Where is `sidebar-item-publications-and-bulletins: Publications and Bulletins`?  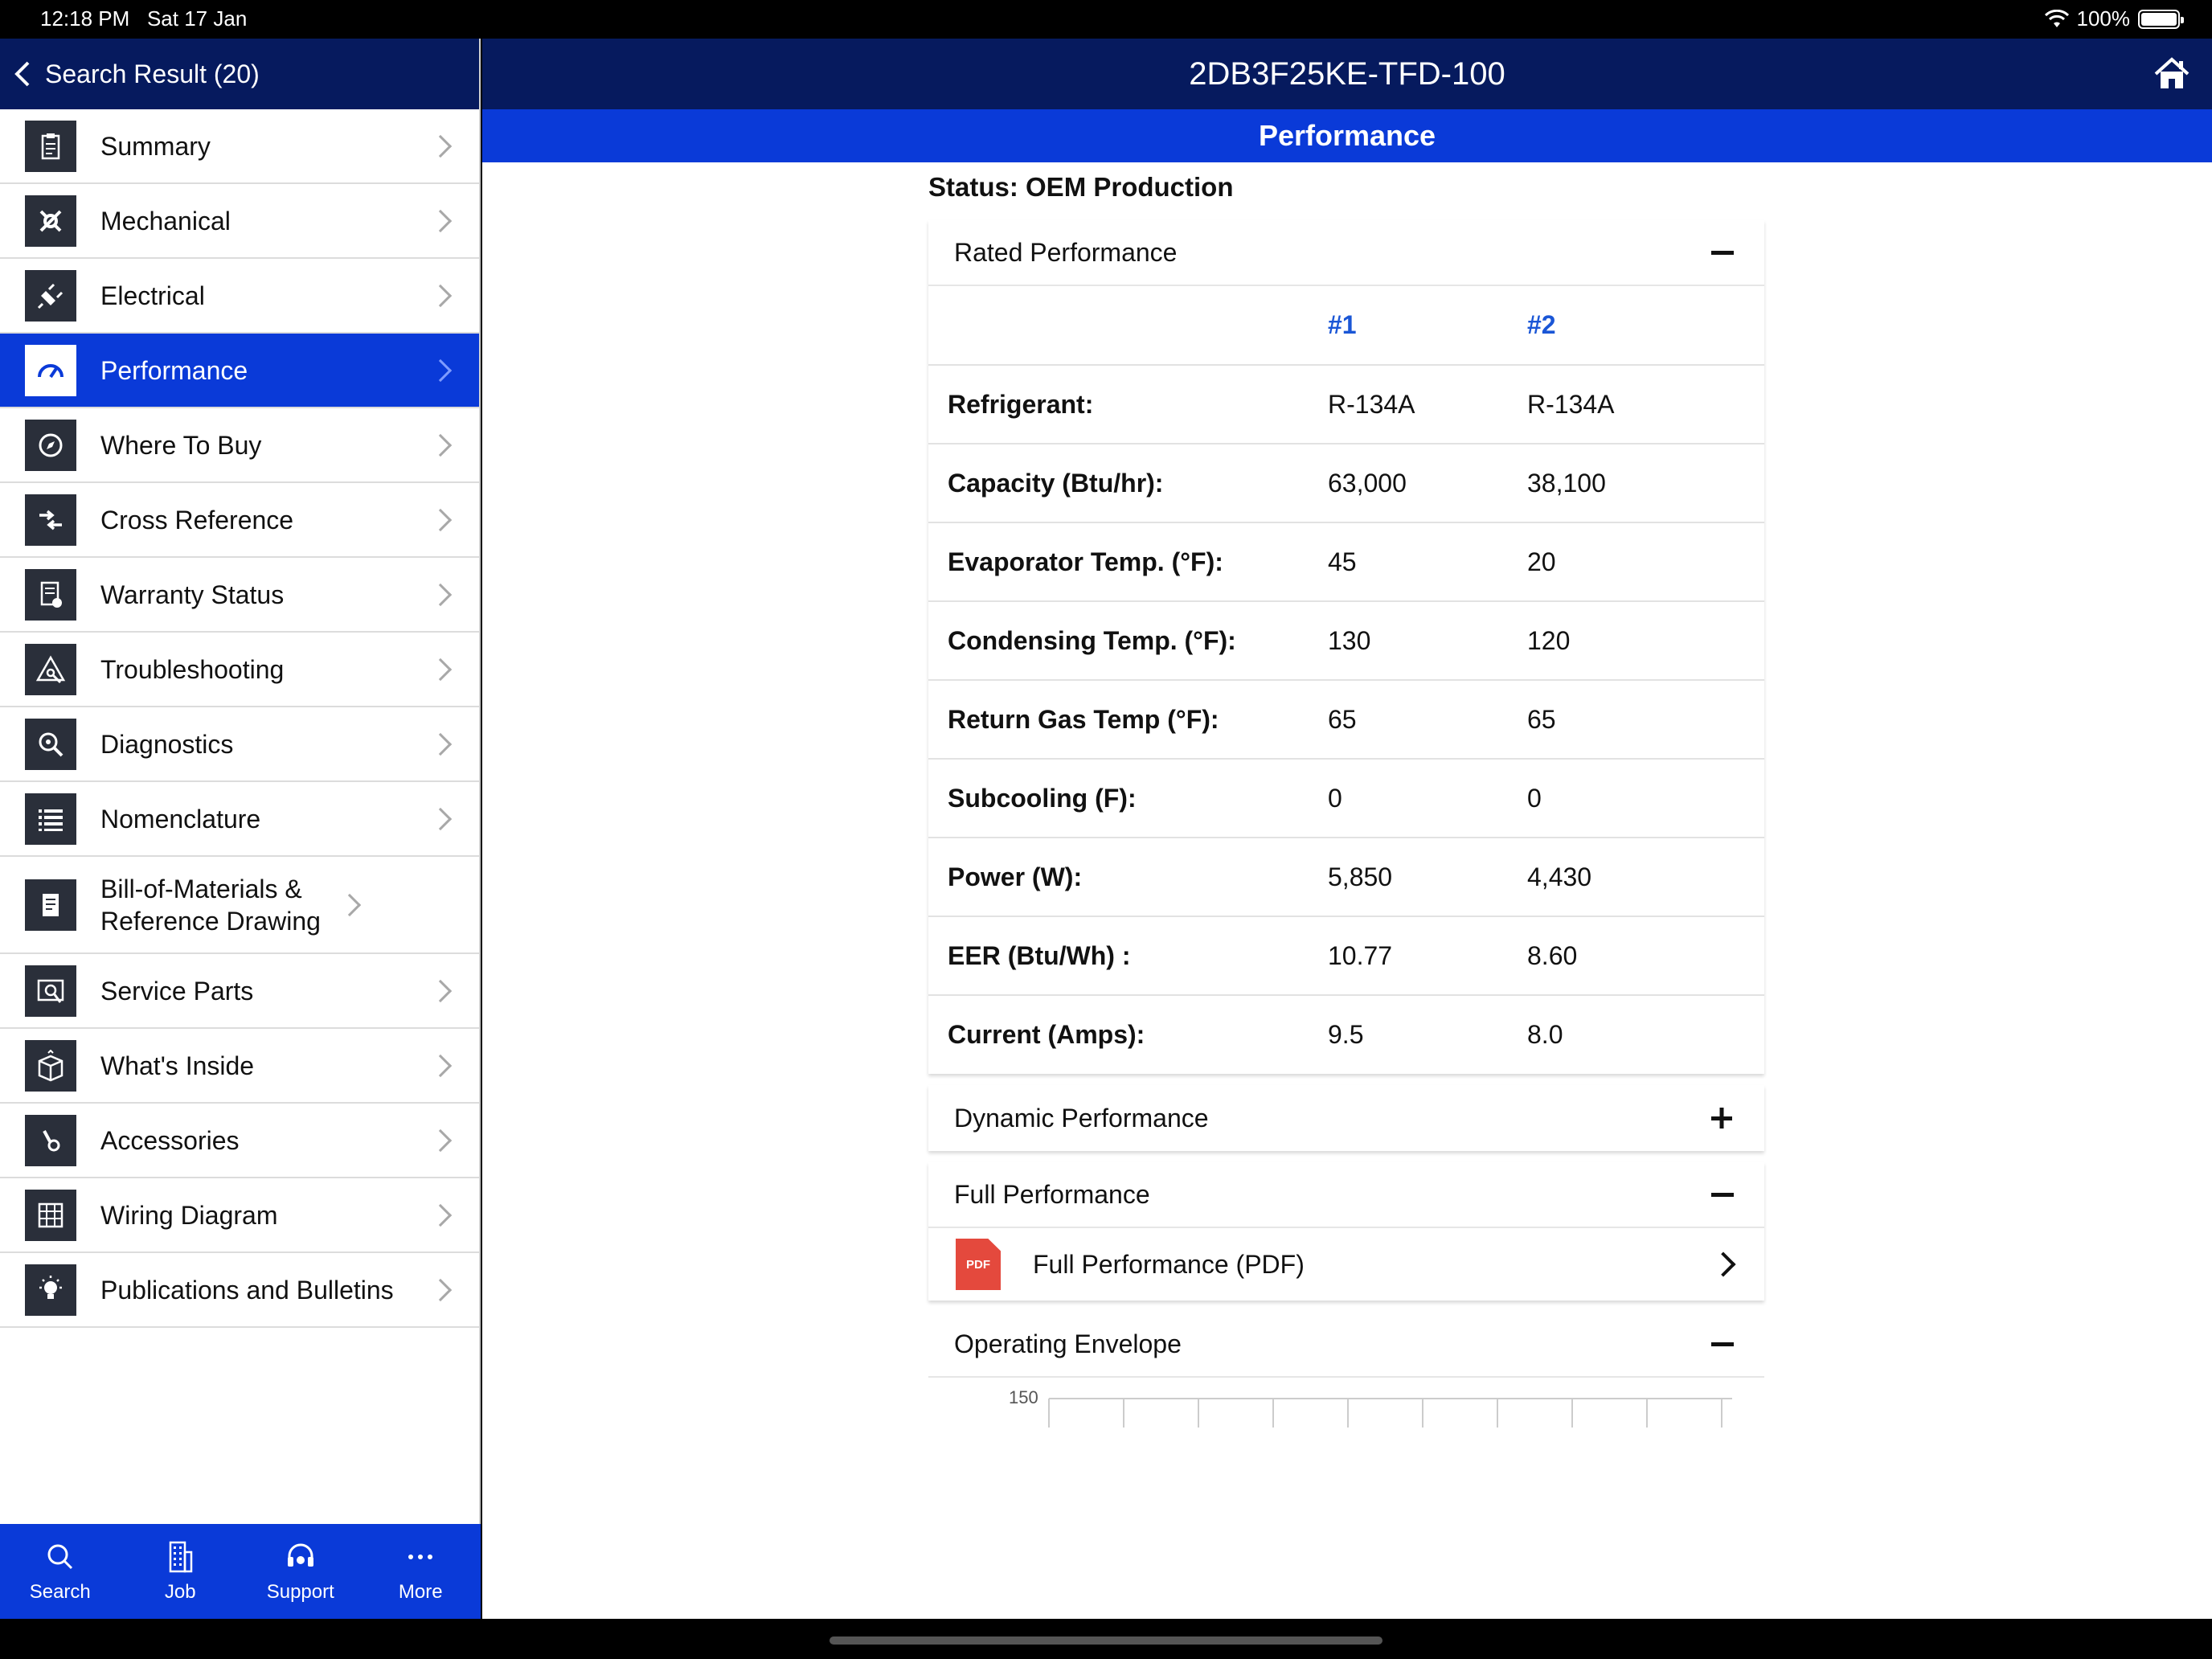
sidebar-item-publications-and-bulletins: Publications and Bulletins is located at coordinates (239, 1290).